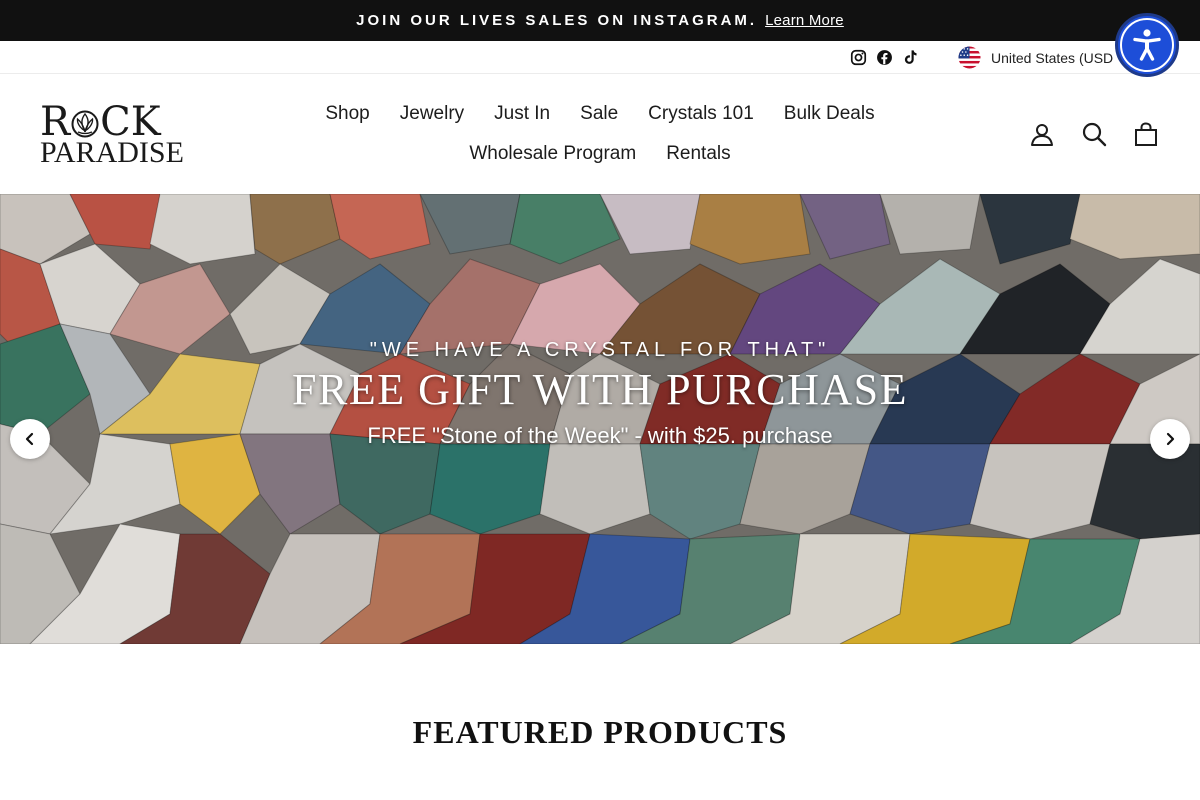 The height and width of the screenshot is (800, 1200). I want to click on search-icon, so click(1094, 134).